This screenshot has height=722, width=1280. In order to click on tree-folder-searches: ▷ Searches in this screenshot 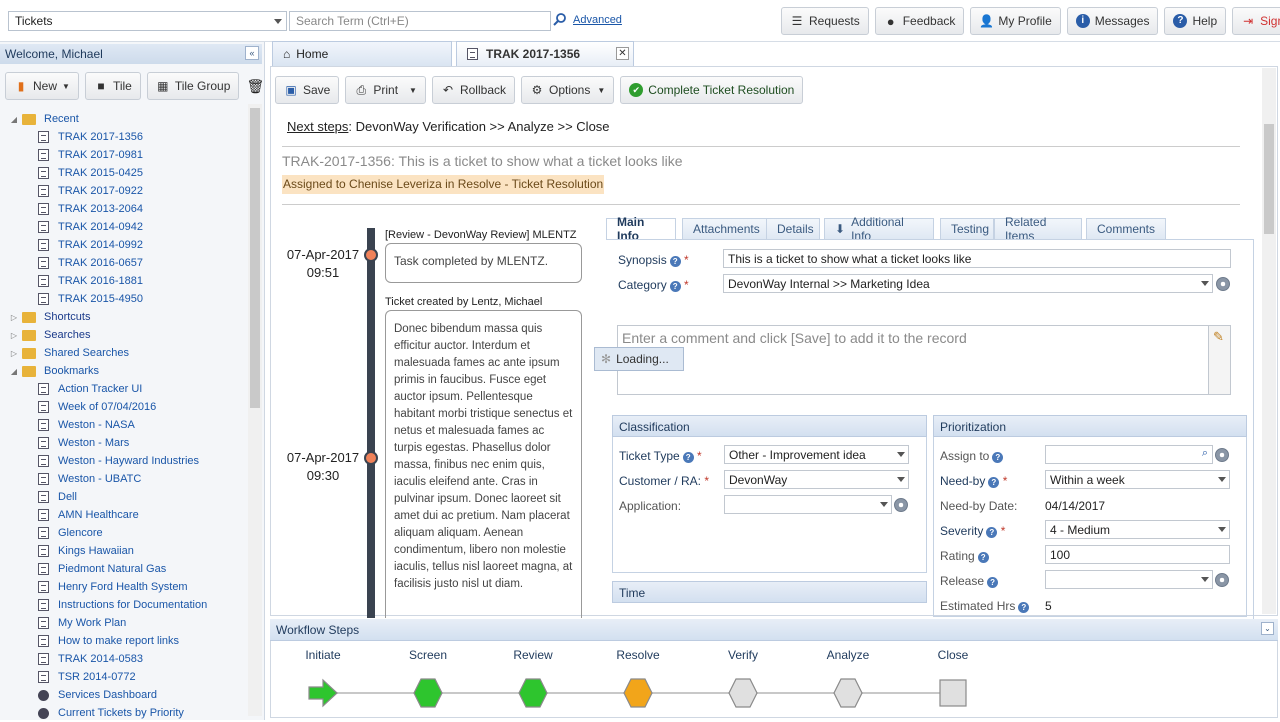, I will do `click(124, 335)`.